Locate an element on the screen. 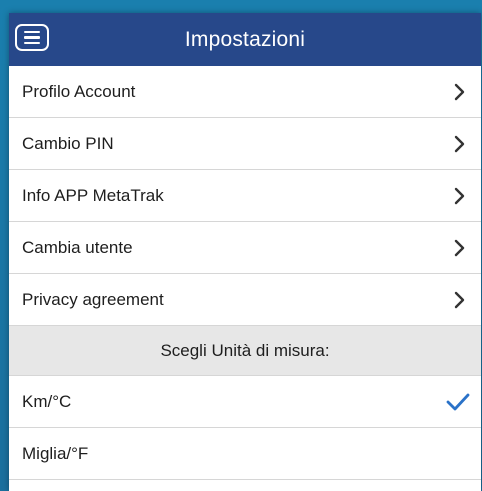 The image size is (482, 491). units-section-header: Scegli Unità di misura: is located at coordinates (245, 351).